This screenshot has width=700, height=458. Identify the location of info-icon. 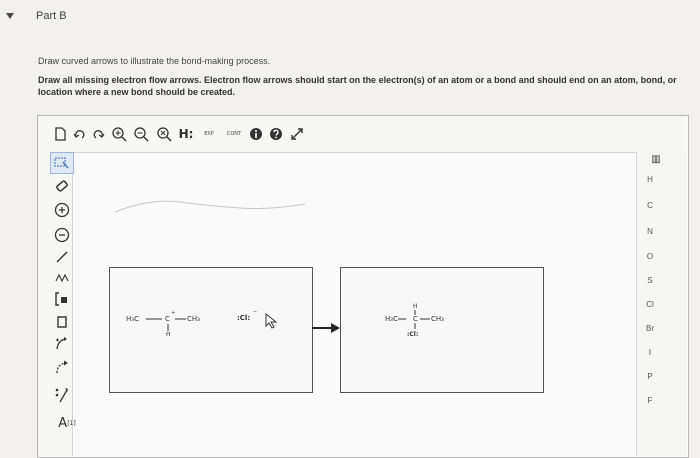
(256, 134).